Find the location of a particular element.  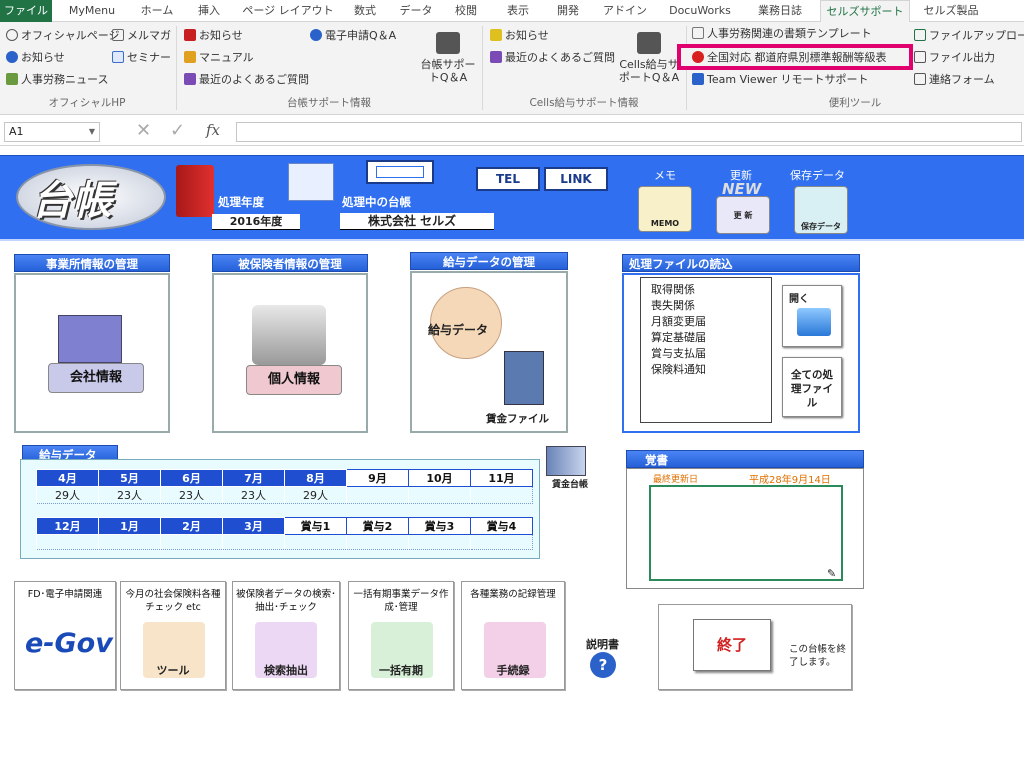

cells-faq-button: 最近のよくあるご質問 is located at coordinates (552, 58).